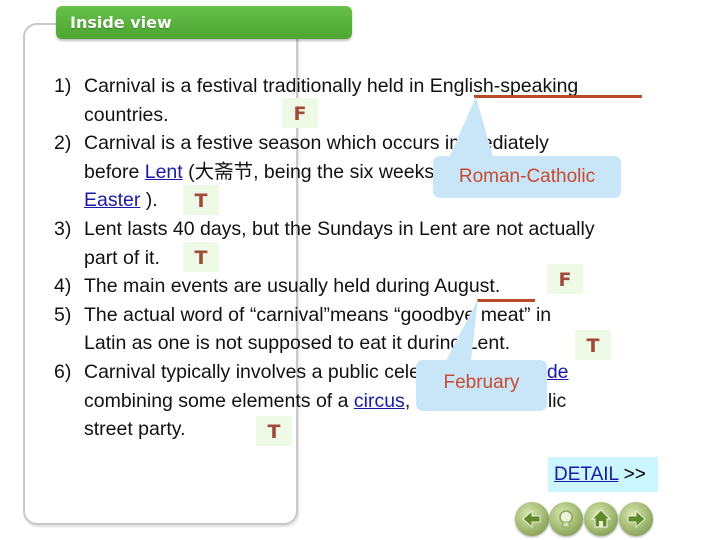 The image size is (720, 540). I want to click on correction-callout-4: February, so click(481, 385).